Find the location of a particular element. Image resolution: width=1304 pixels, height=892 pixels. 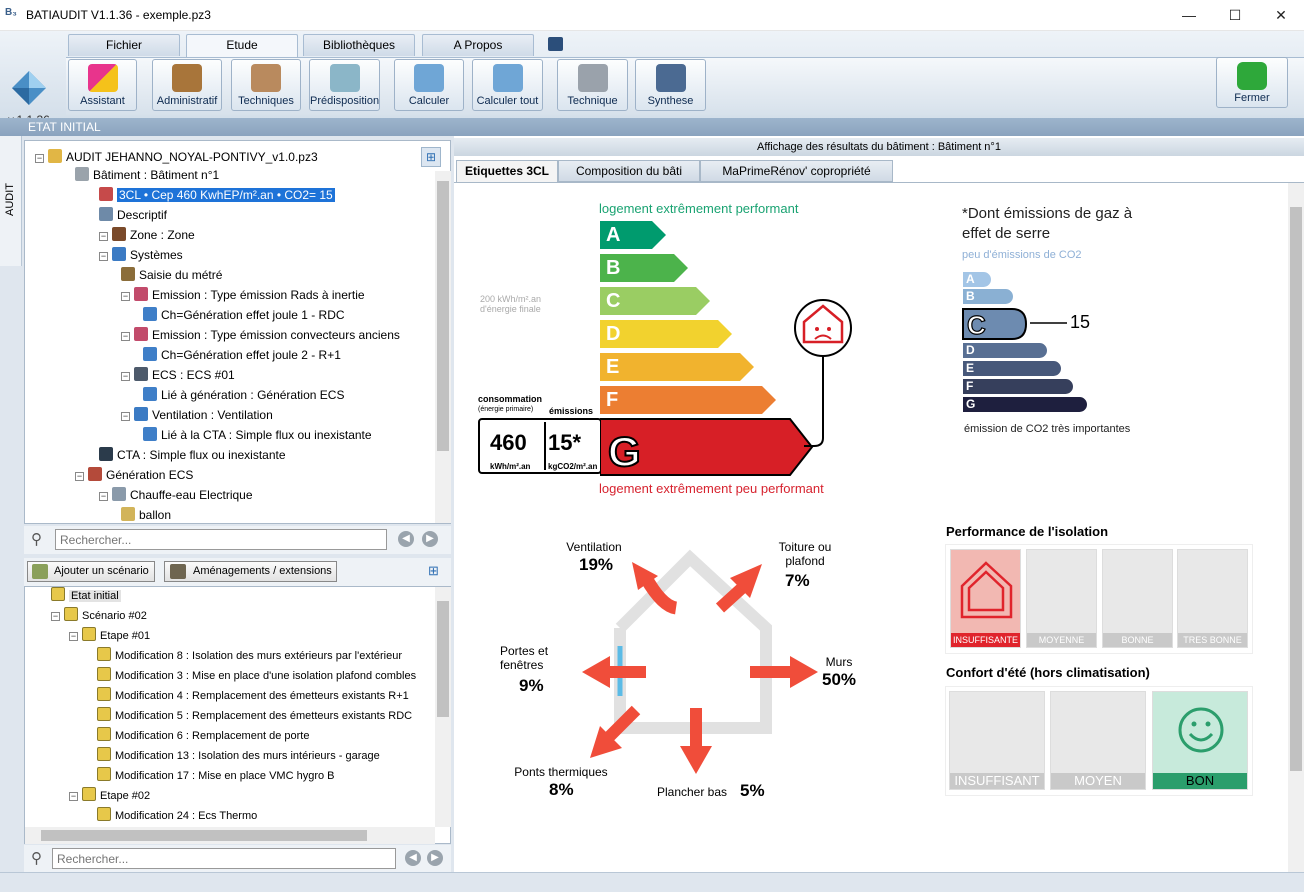

tree-node-label: Zone is located at coordinates (162, 235).